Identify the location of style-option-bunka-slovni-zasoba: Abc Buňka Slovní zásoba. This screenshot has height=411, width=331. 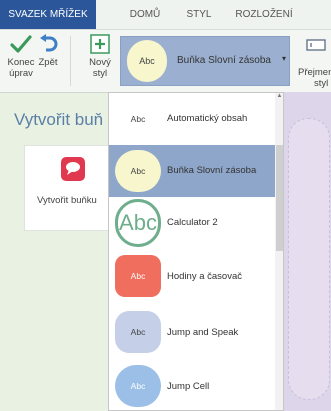
(192, 171).